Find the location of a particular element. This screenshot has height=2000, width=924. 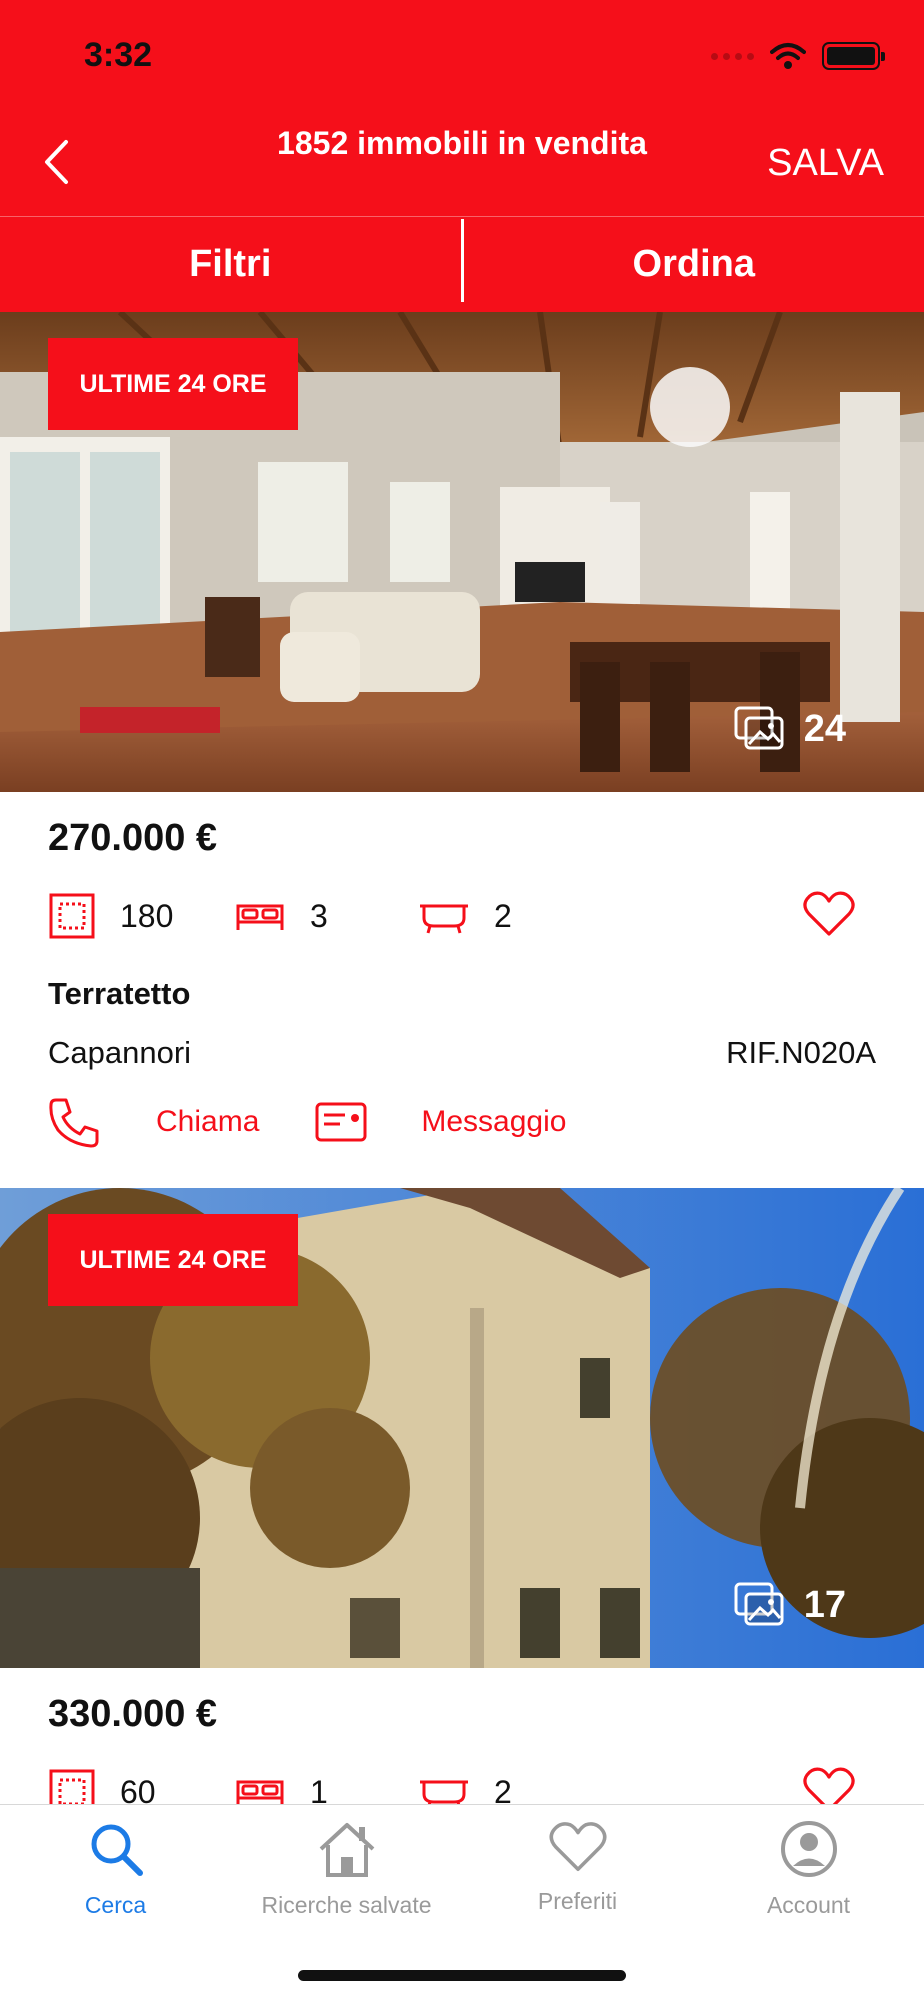

account-icon is located at coordinates (808, 1849).